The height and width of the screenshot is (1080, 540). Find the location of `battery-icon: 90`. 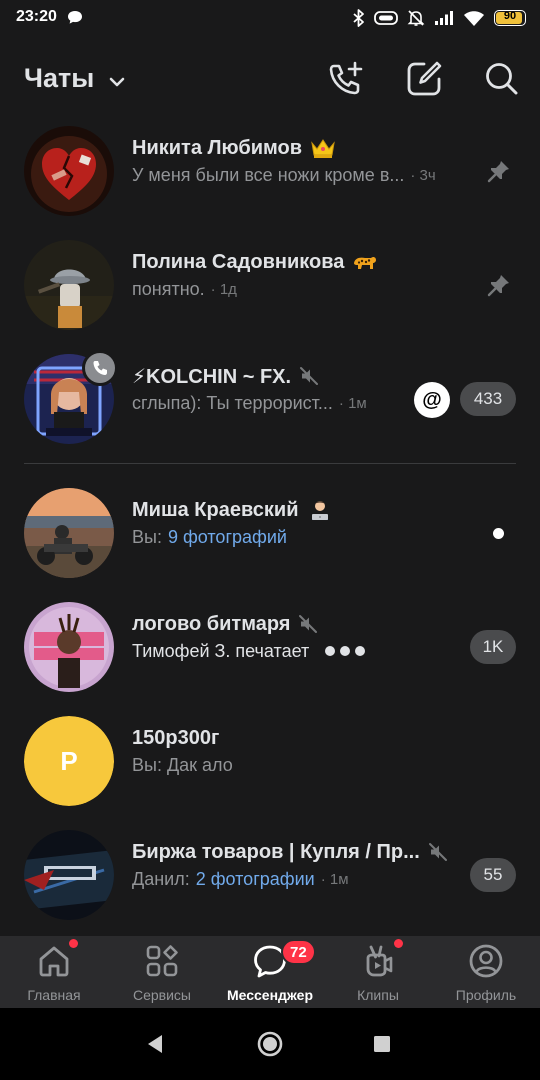

battery-icon: 90 is located at coordinates (510, 18).